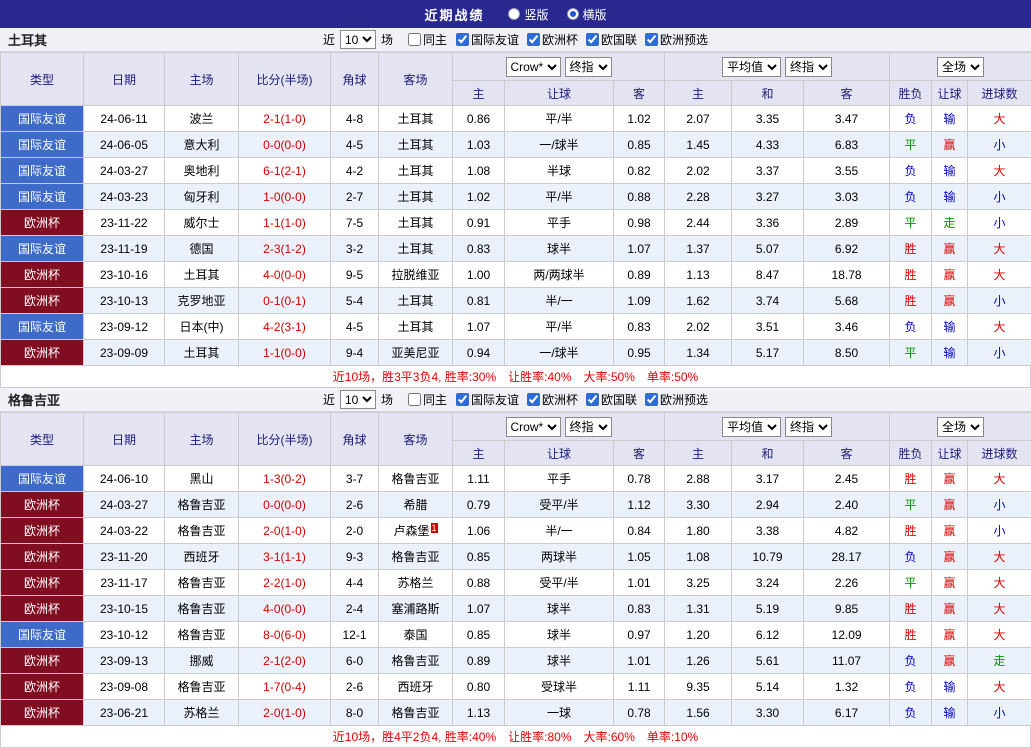 This screenshot has width=1031, height=748. Describe the element at coordinates (911, 505) in the screenshot. I see `result-wdl-cell: 平` at that location.